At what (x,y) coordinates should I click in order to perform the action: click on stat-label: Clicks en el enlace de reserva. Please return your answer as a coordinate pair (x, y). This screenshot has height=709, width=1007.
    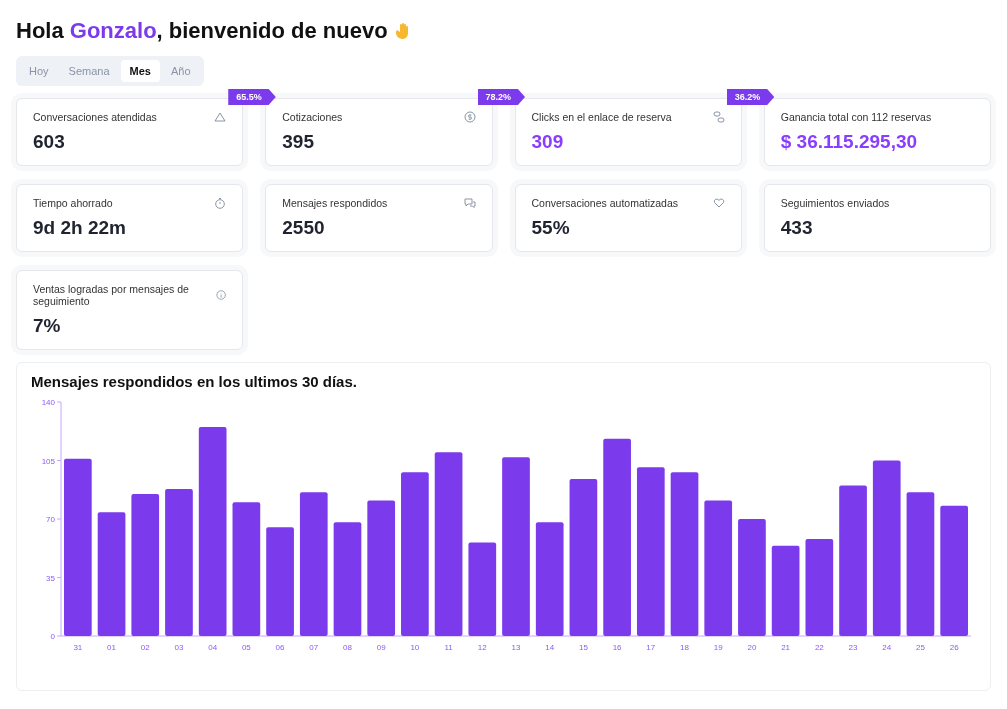
    Looking at the image, I should click on (601, 117).